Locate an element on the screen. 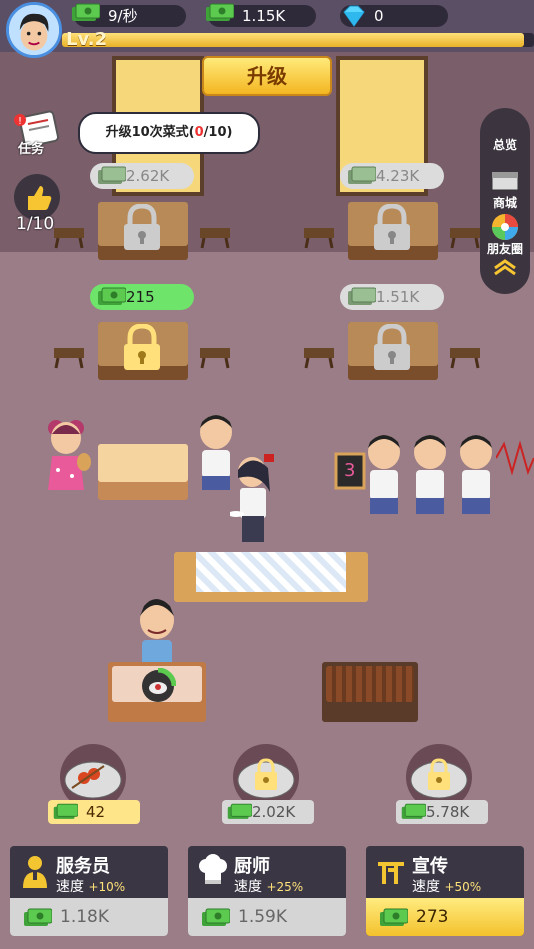 Image resolution: width=534 pixels, height=949 pixels. dish-cost: 2.02K is located at coordinates (274, 812).